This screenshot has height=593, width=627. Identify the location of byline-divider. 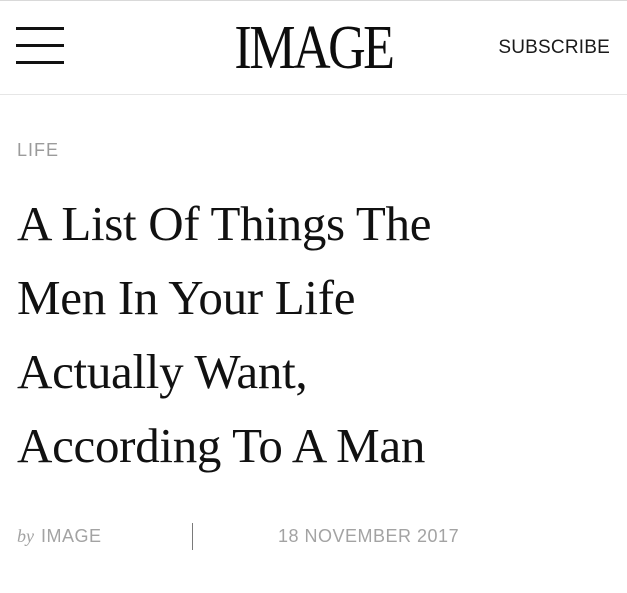
(192, 536).